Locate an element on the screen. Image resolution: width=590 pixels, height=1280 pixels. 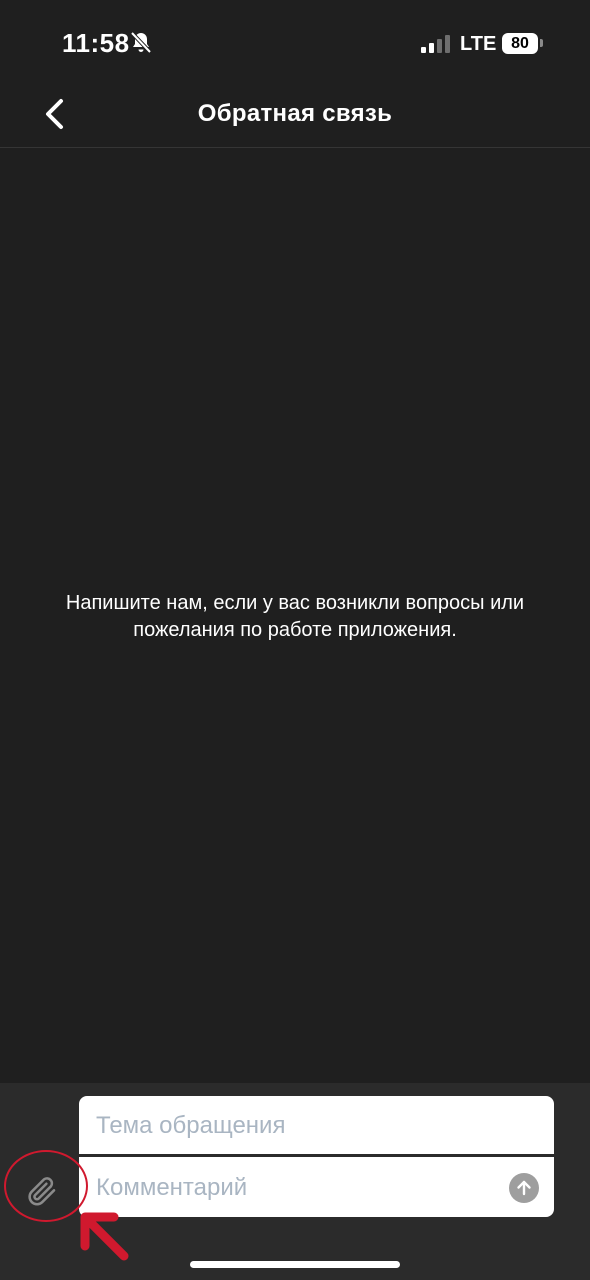
subject-input is located at coordinates (316, 1125).